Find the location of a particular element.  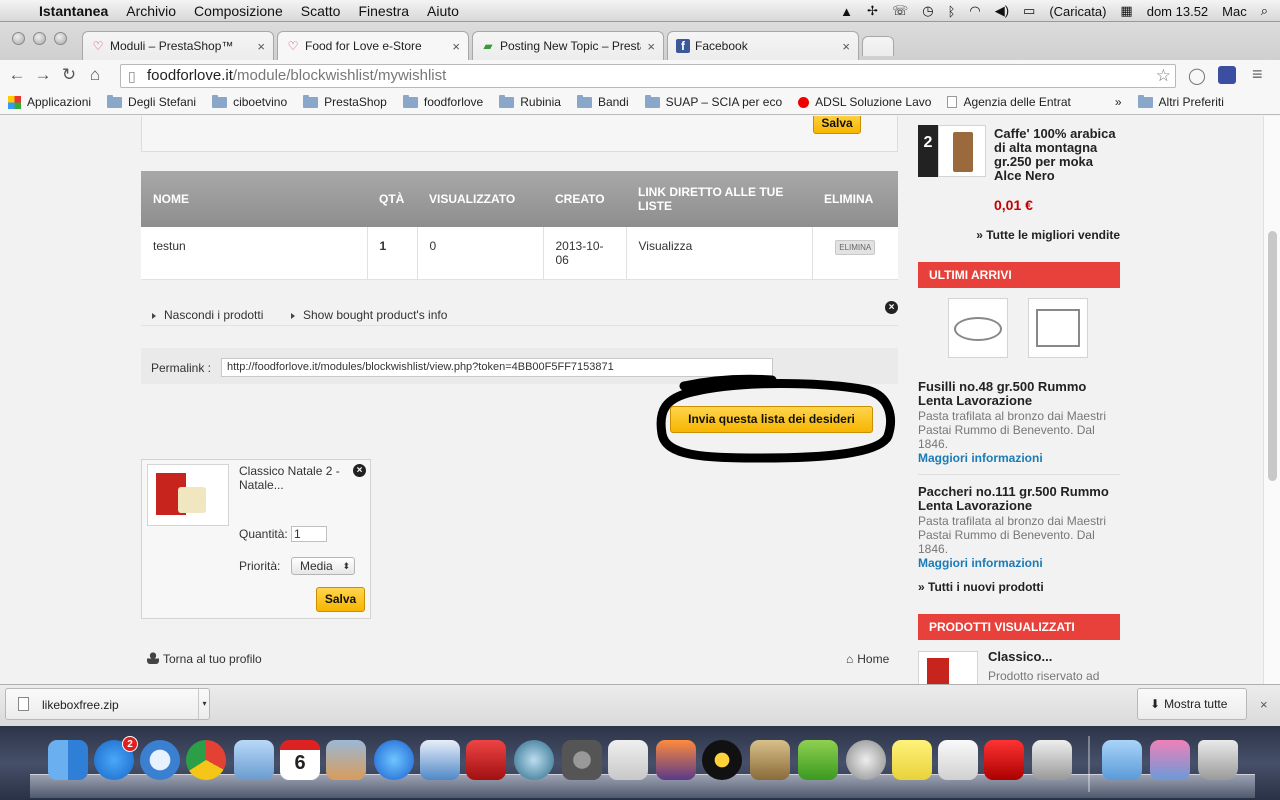

tab-facebook: f Facebook × is located at coordinates (763, 45).